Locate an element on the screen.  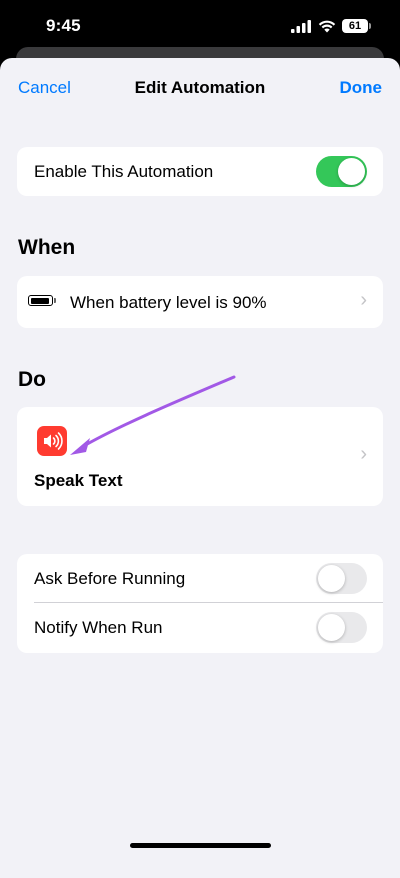
home-indicator is located at coordinates (200, 845).